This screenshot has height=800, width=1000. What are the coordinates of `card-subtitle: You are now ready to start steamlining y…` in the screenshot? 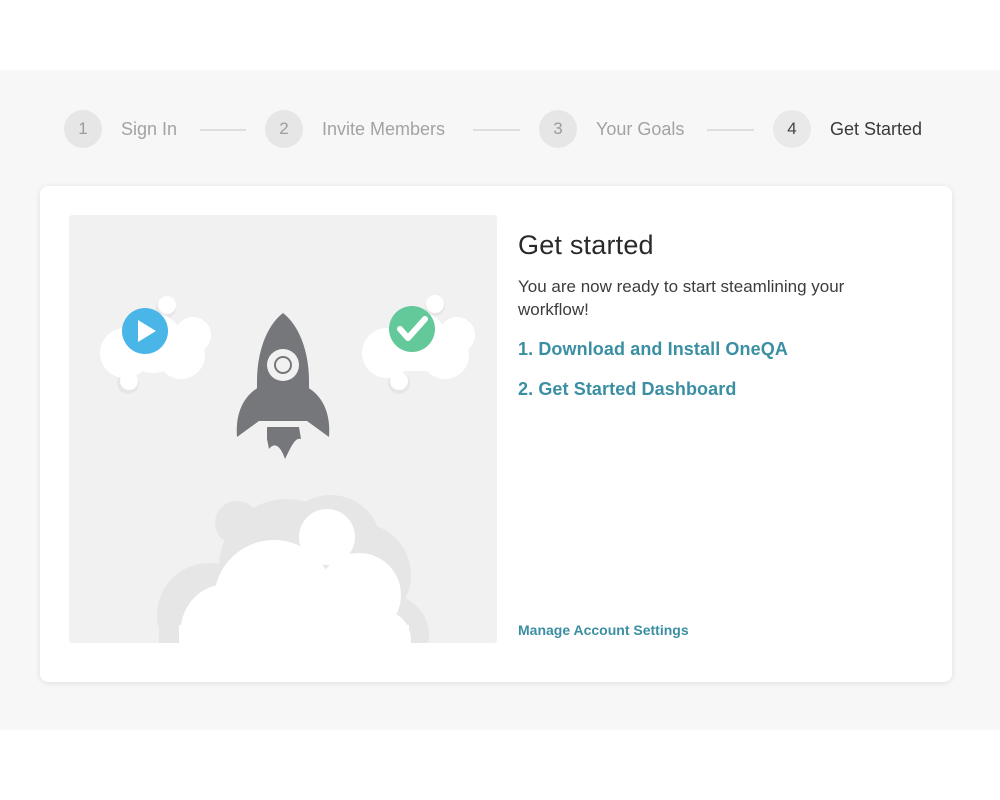 It's located at (681, 298).